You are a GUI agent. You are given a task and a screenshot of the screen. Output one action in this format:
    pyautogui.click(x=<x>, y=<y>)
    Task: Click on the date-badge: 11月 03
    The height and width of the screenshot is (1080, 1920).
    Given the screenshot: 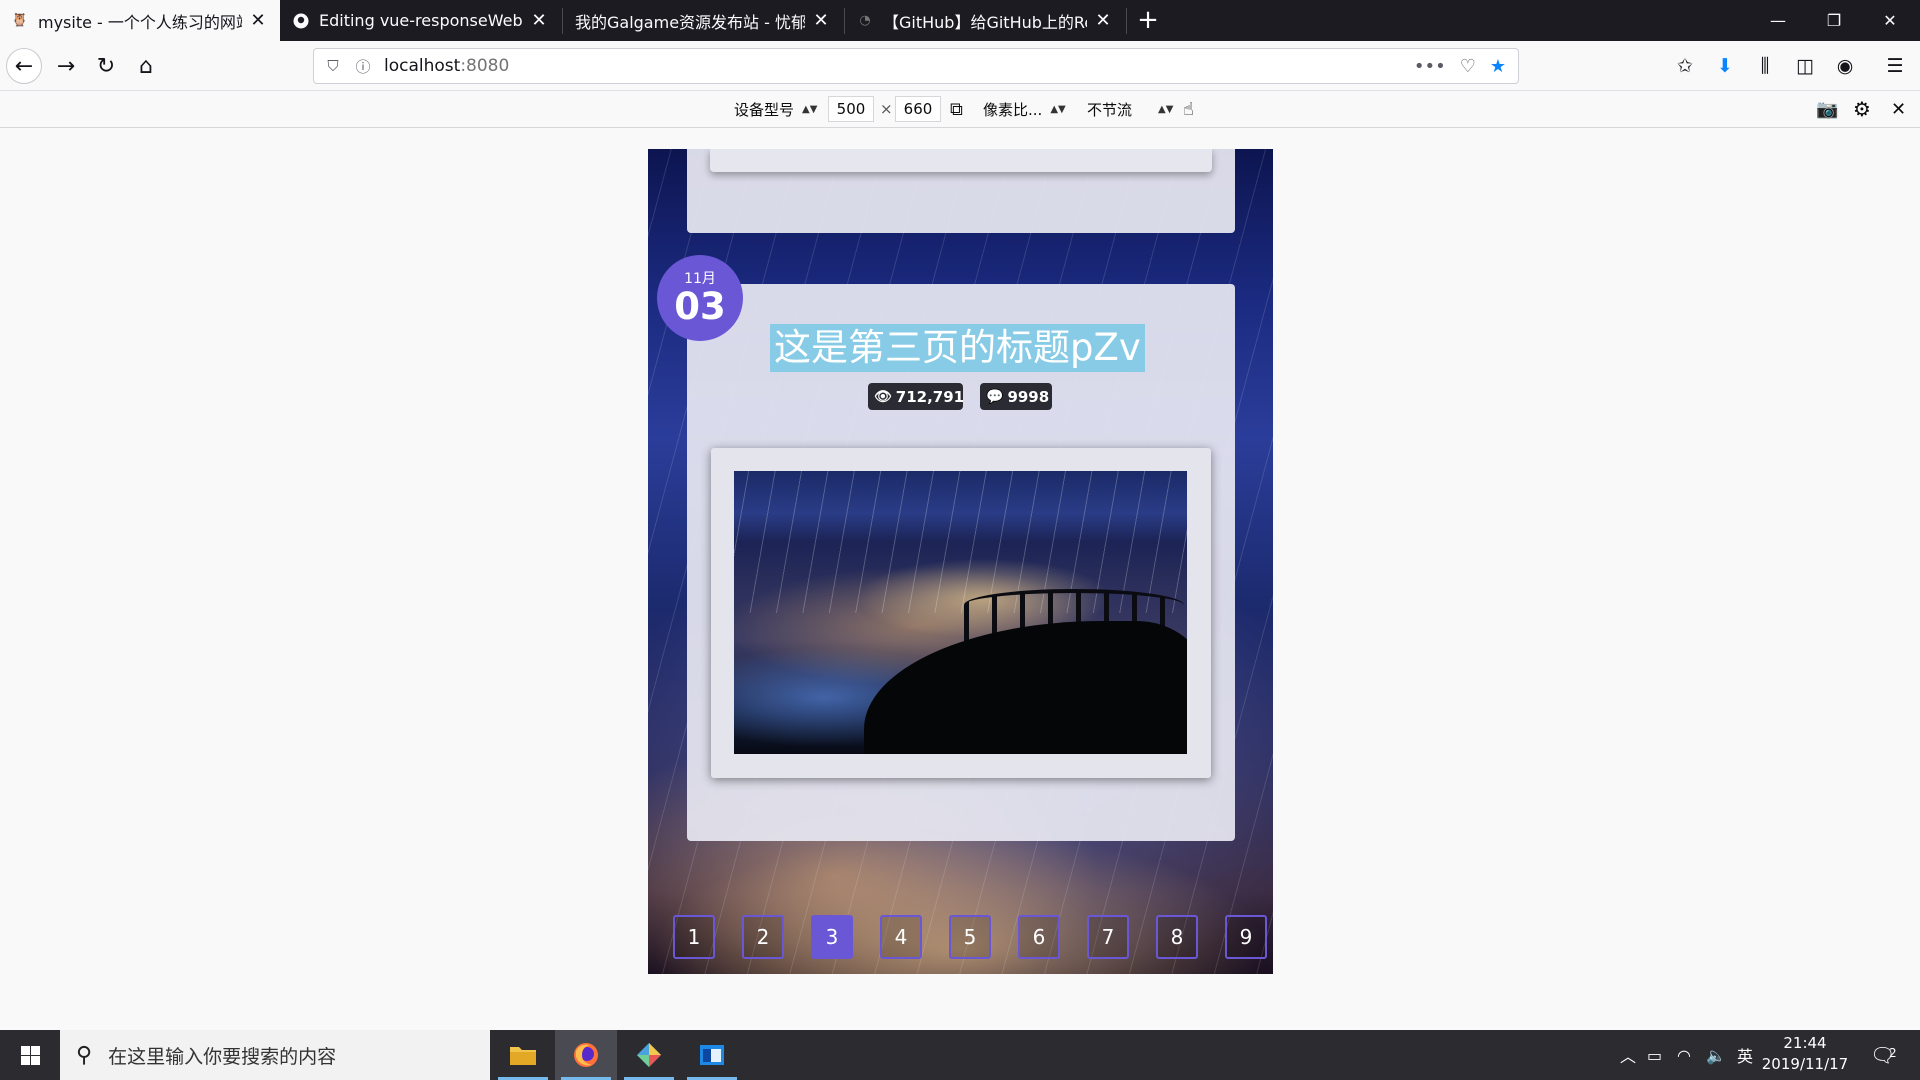 What is the action you would take?
    pyautogui.click(x=700, y=298)
    